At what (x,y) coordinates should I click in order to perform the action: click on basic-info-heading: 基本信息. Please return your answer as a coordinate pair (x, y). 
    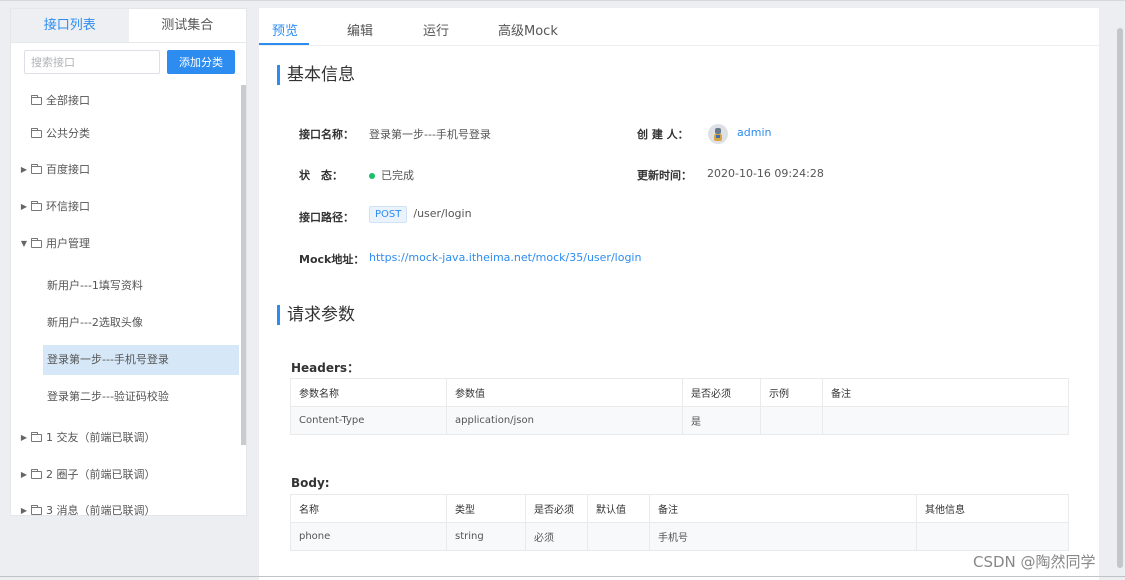
    Looking at the image, I should click on (316, 75).